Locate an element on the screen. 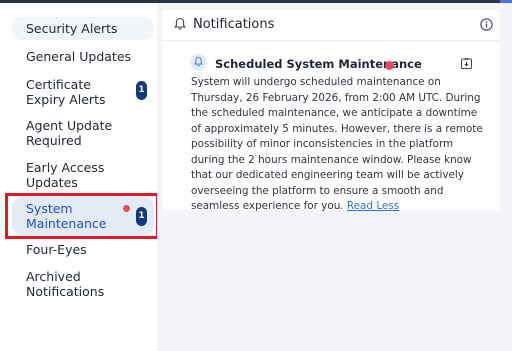 Image resolution: width=512 pixels, height=351 pixels. panel-header: Notifications is located at coordinates (331, 25).